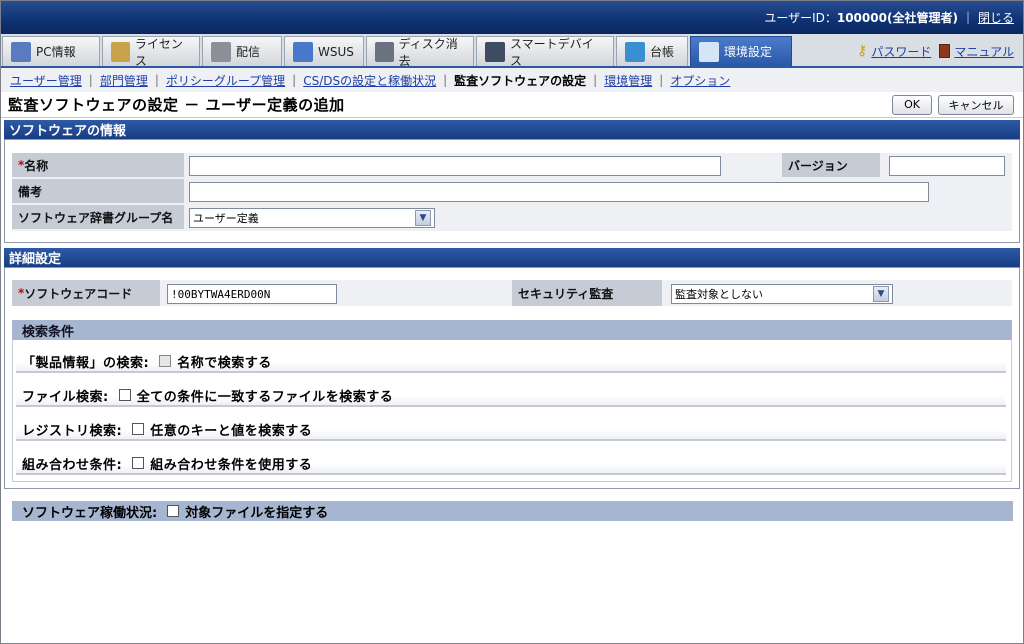 The height and width of the screenshot is (644, 1024). I want to click on user-id-label: ユーザーID：100000(全社管理者), so click(861, 17).